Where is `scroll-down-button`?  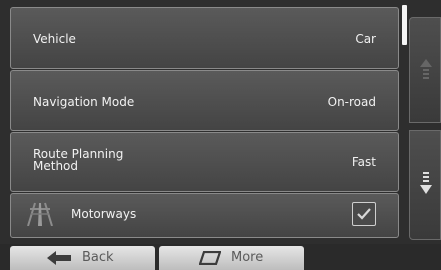
scroll-down-button is located at coordinates (425, 185).